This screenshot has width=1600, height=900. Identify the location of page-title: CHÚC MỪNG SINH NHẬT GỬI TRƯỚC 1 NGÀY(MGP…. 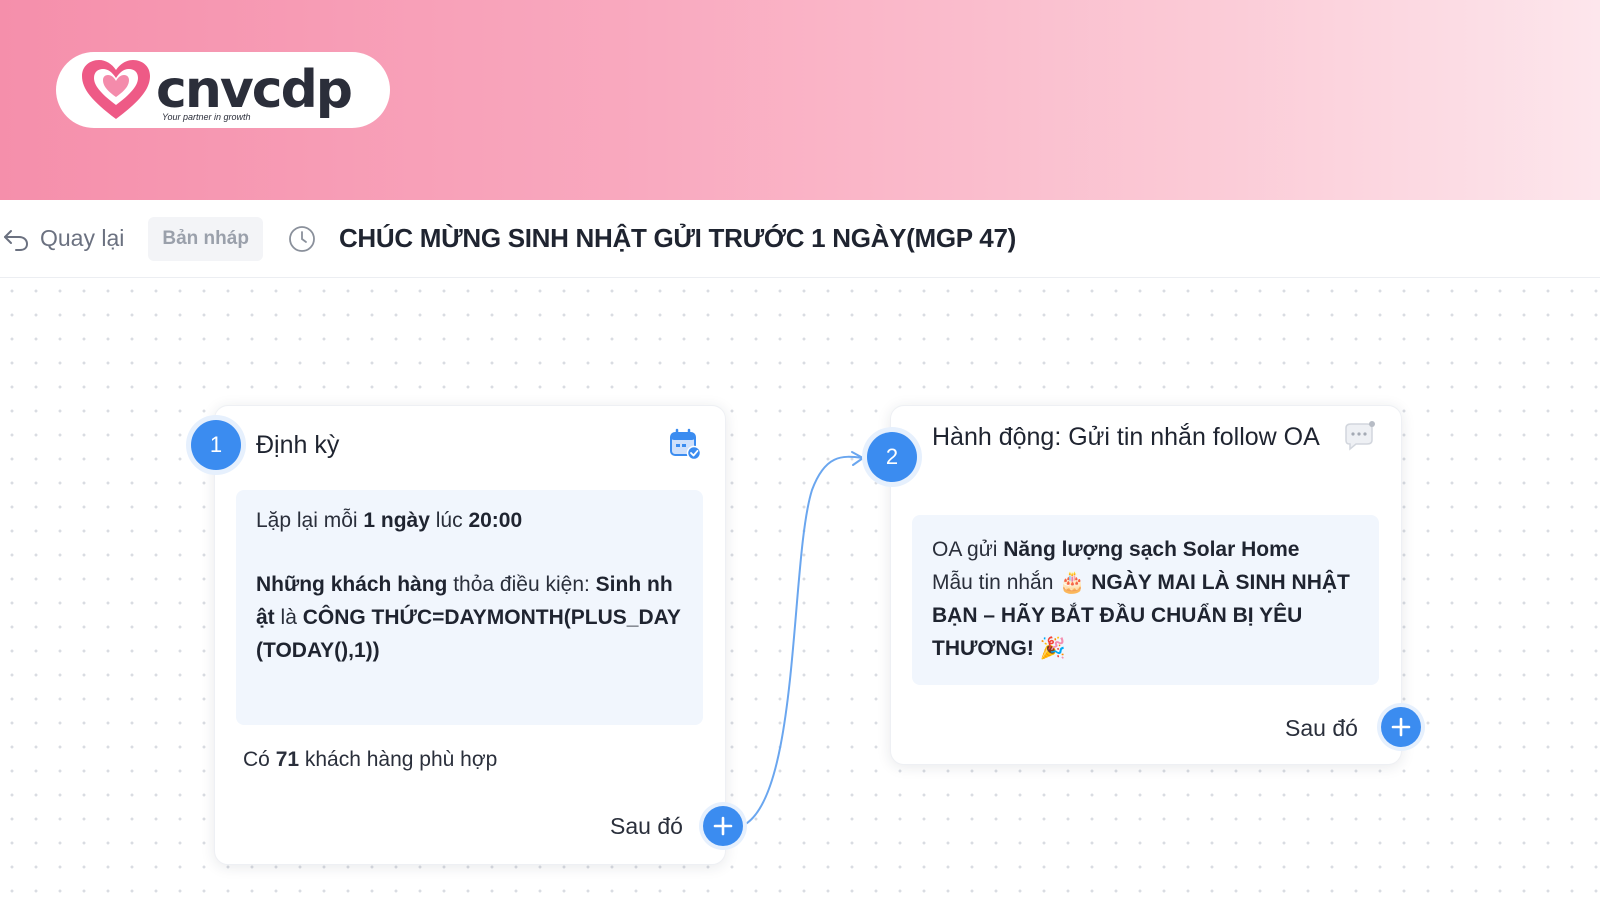
(677, 238).